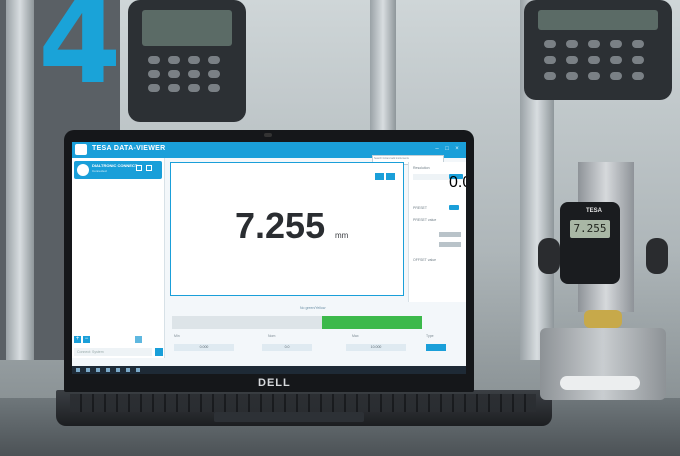 This screenshot has height=456, width=680. I want to click on device-settings-icon, so click(139, 168).